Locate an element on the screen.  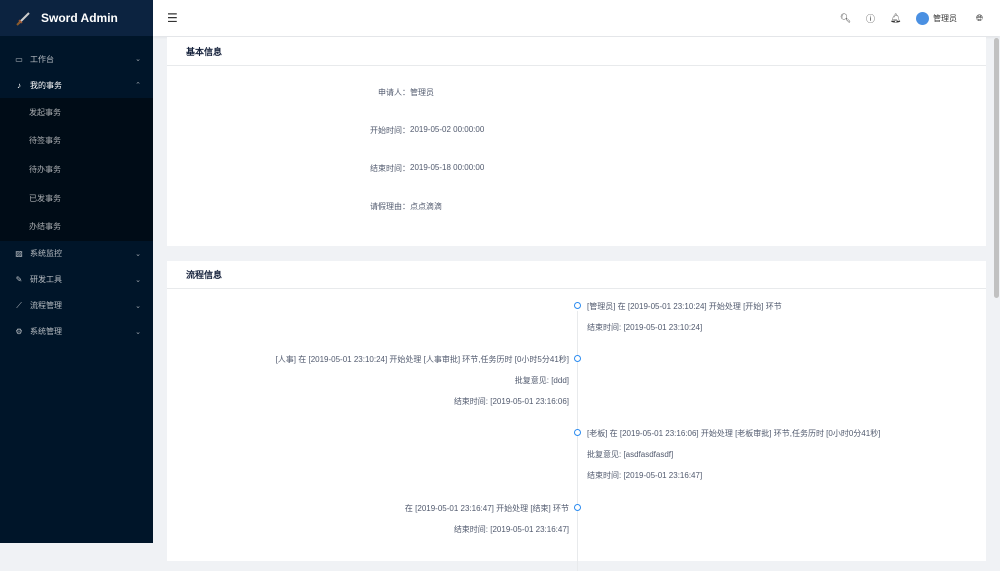
flow-icon: ⟋ is located at coordinates (19, 305).